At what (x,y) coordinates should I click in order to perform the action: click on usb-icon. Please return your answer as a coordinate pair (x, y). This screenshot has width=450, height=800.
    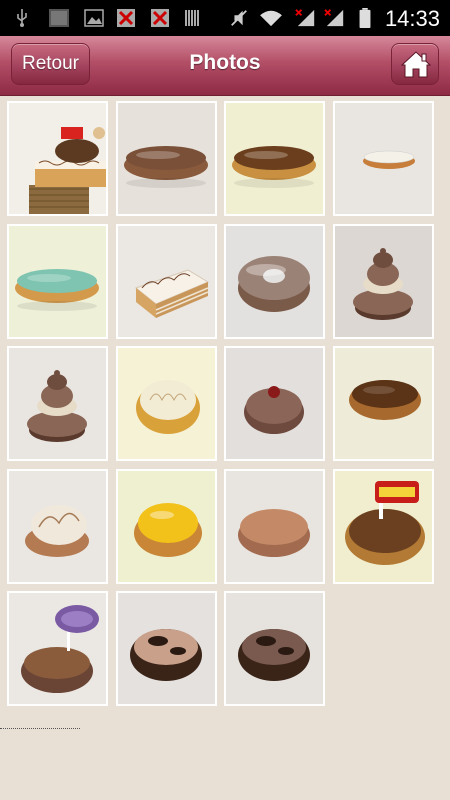
    Looking at the image, I should click on (22, 18).